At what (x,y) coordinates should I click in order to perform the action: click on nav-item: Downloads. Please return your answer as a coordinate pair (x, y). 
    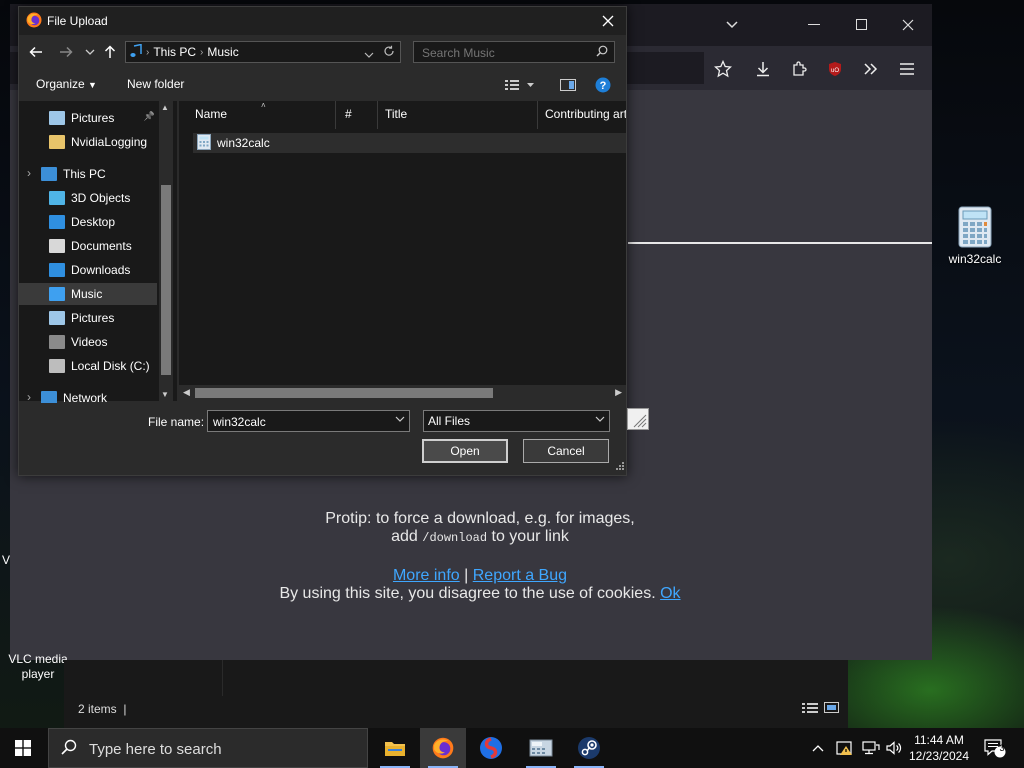
    Looking at the image, I should click on (89, 270).